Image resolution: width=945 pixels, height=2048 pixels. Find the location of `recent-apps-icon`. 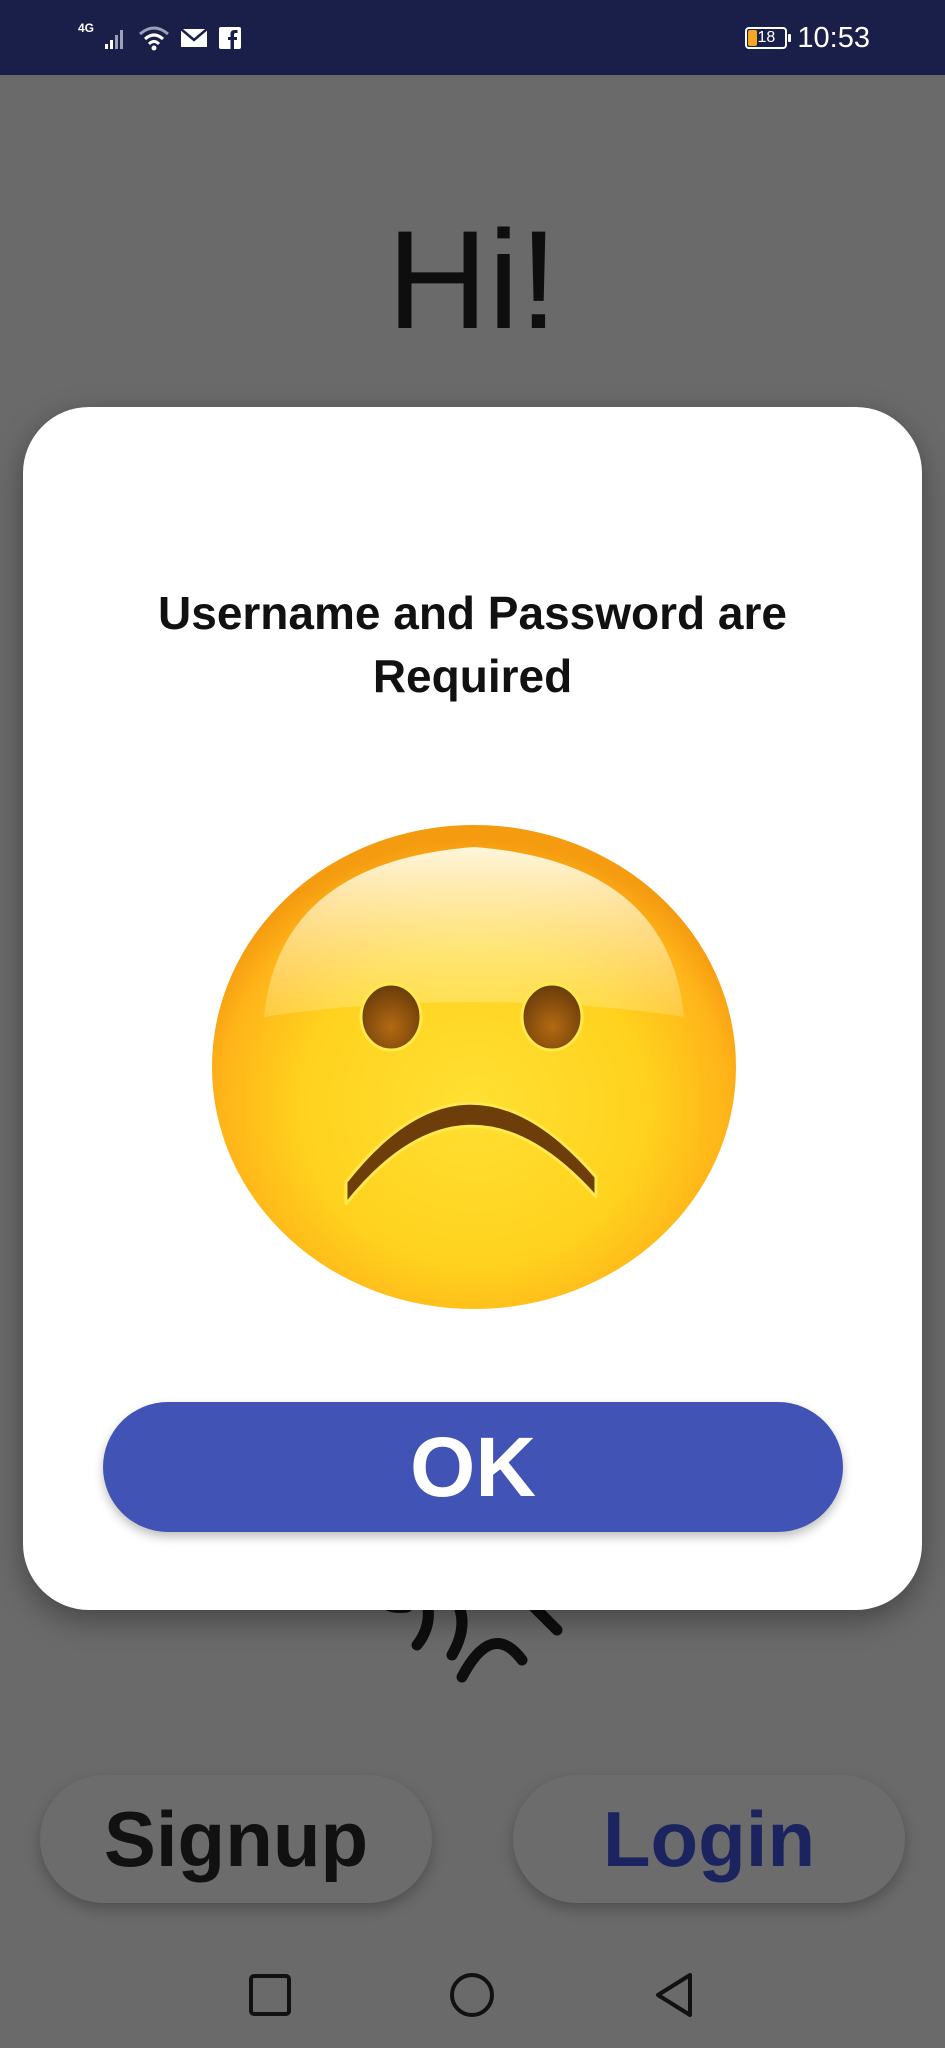

recent-apps-icon is located at coordinates (270, 1995).